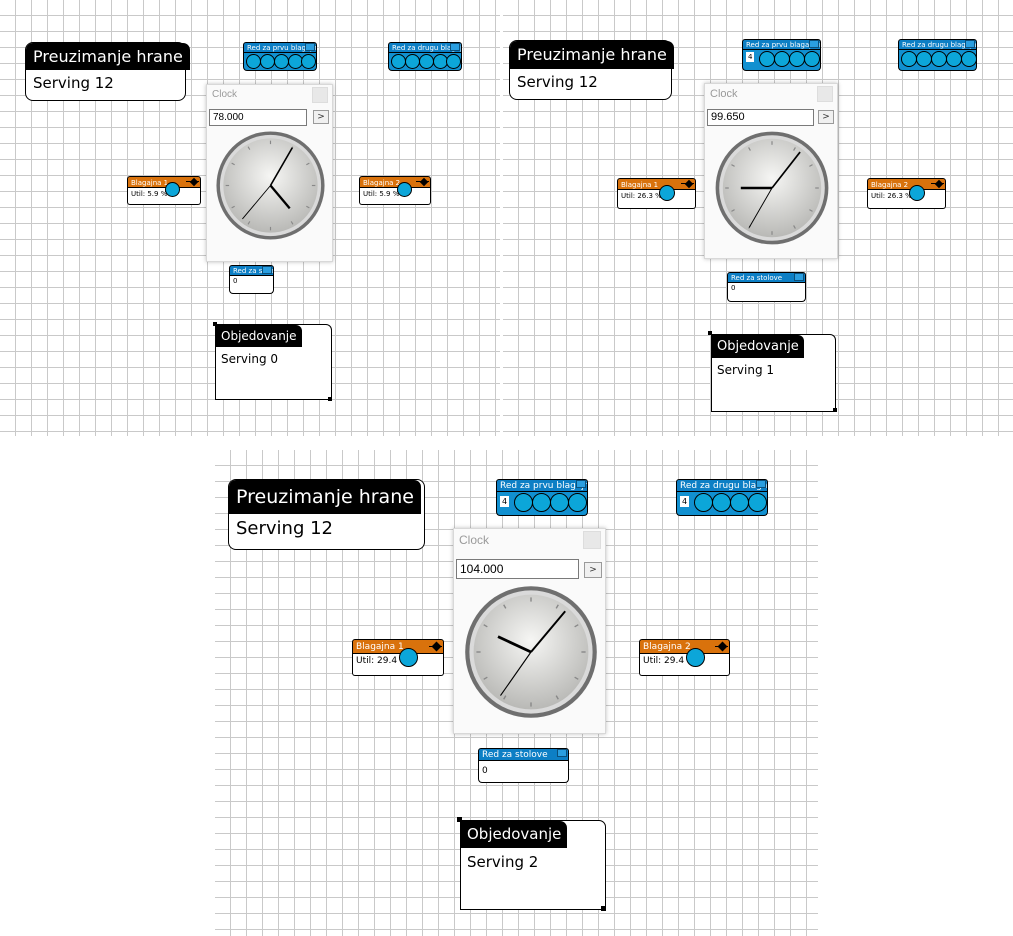  I want to click on cashier-1: Blagajna 1 Util: 5.9 %, so click(164, 190).